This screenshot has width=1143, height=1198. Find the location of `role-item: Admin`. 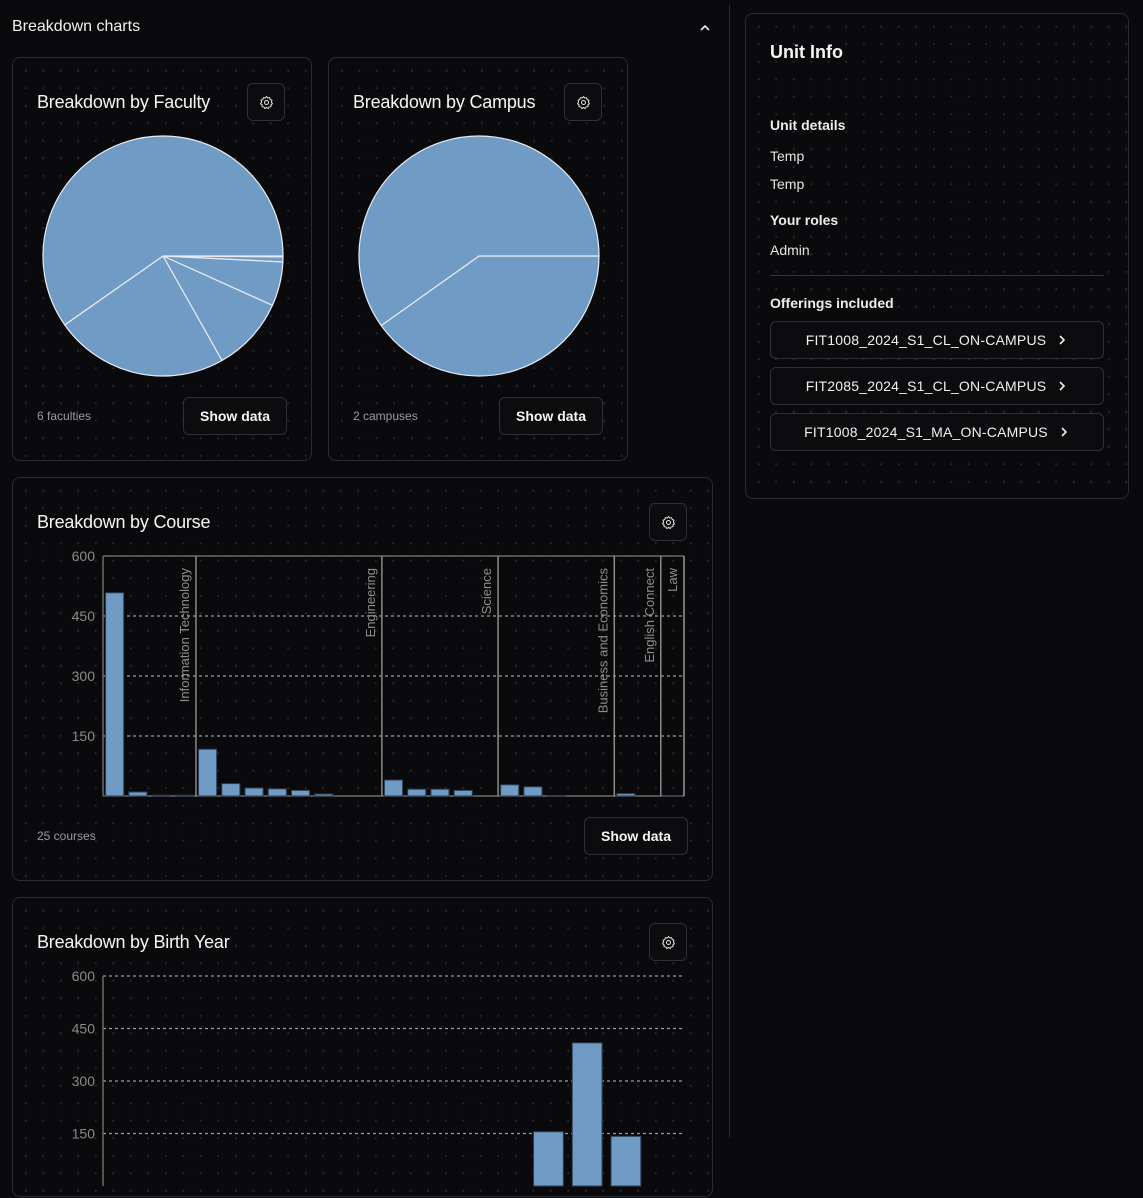

role-item: Admin is located at coordinates (790, 250).